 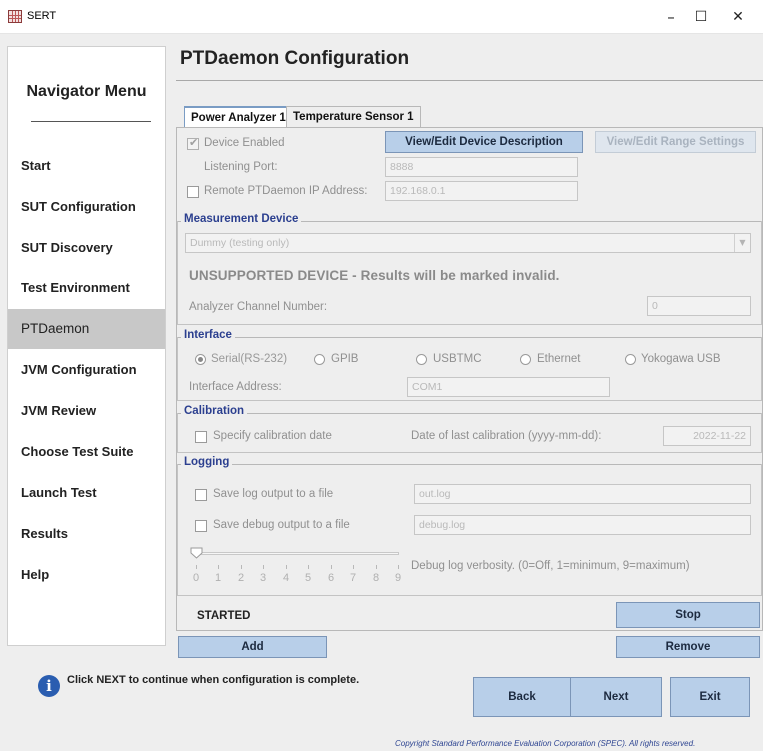 I want to click on last-calibration-label: Date of last calibration (yyyy-mm-dd):, so click(x=506, y=436).